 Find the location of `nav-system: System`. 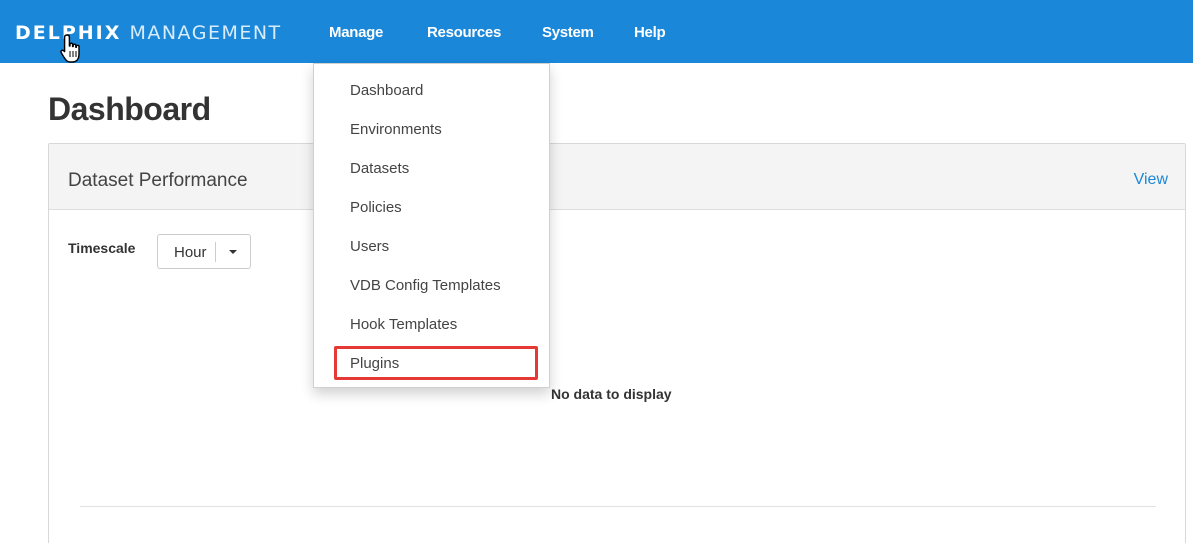

nav-system: System is located at coordinates (568, 32).